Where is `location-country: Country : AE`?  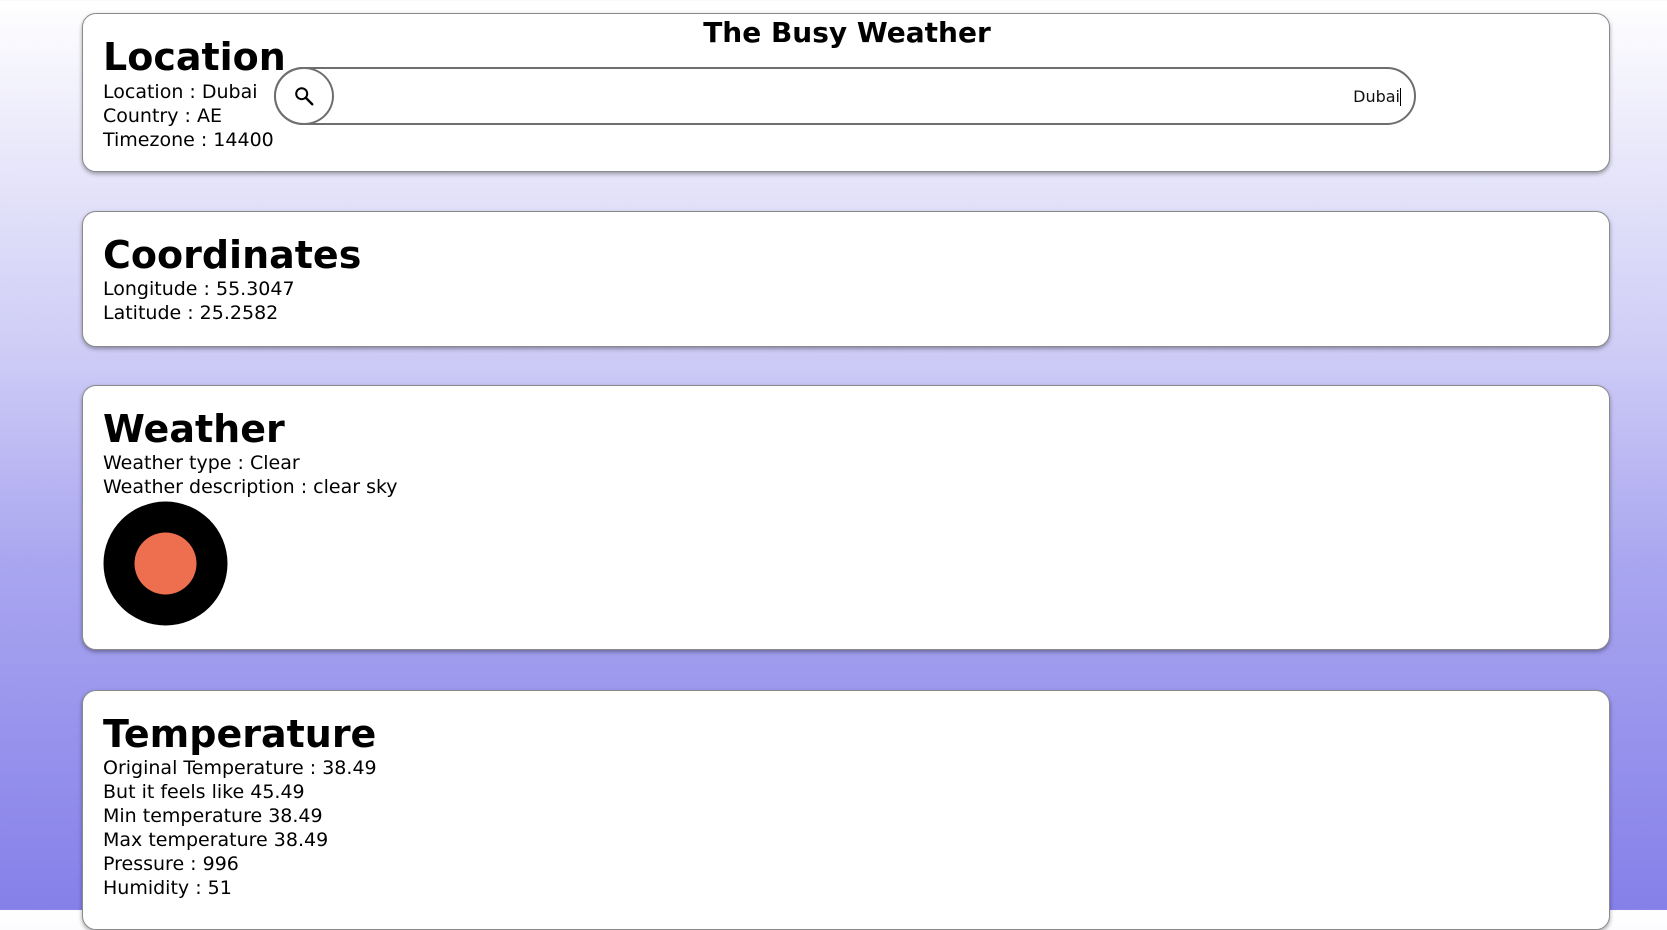
location-country: Country : AE is located at coordinates (162, 116).